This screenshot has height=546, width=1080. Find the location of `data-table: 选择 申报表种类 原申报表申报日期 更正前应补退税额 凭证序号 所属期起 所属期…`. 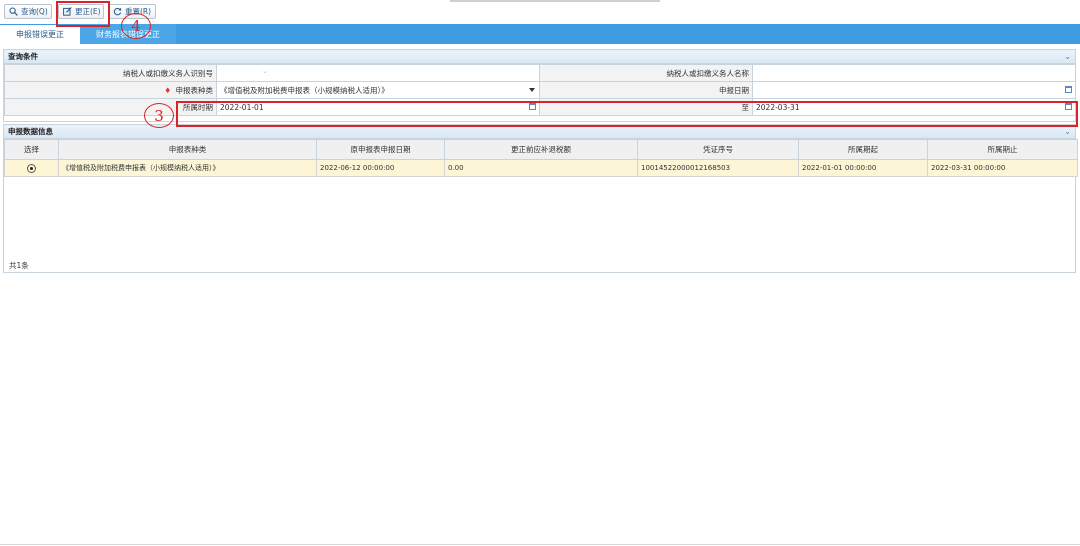

data-table: 选择 申报表种类 原申报表申报日期 更正前应补退税额 凭证序号 所属期起 所属期… is located at coordinates (541, 158).